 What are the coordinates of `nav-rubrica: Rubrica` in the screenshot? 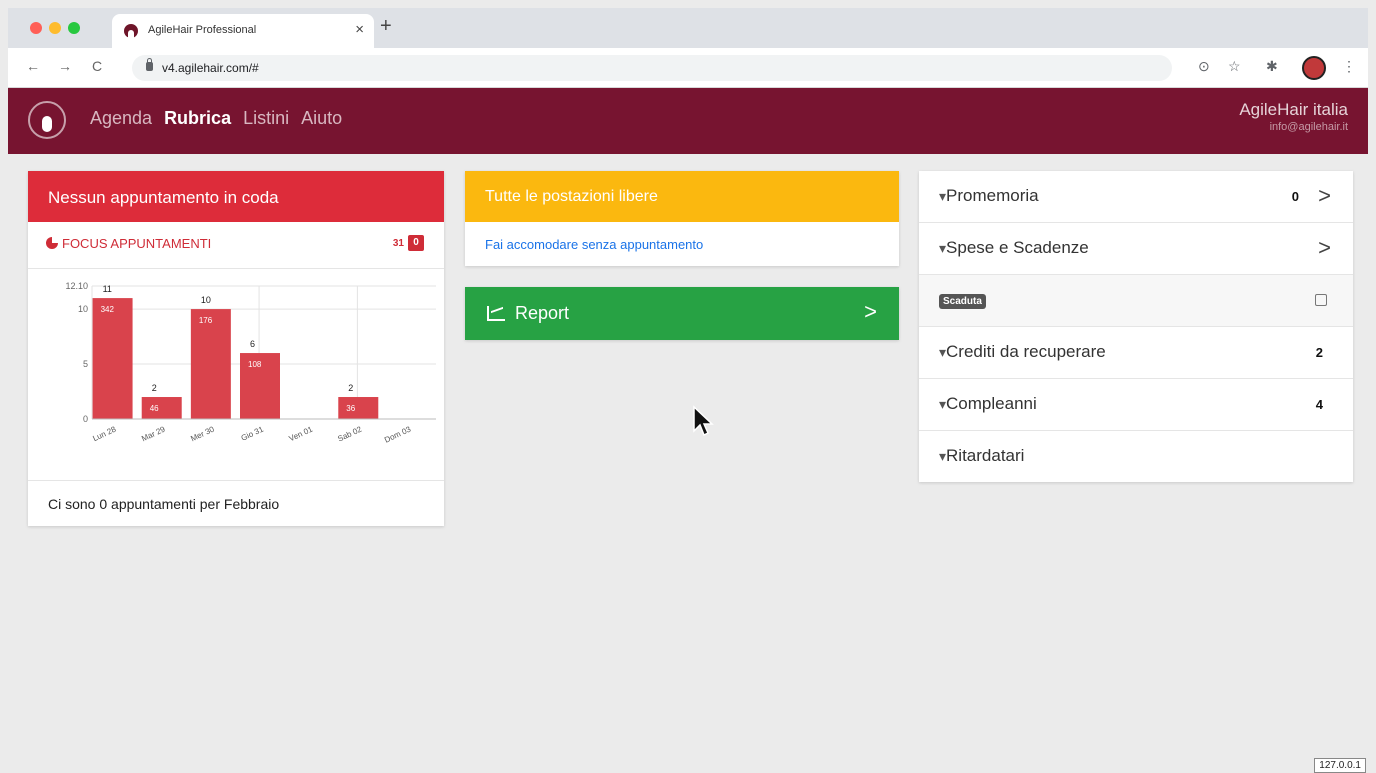 It's located at (197, 118).